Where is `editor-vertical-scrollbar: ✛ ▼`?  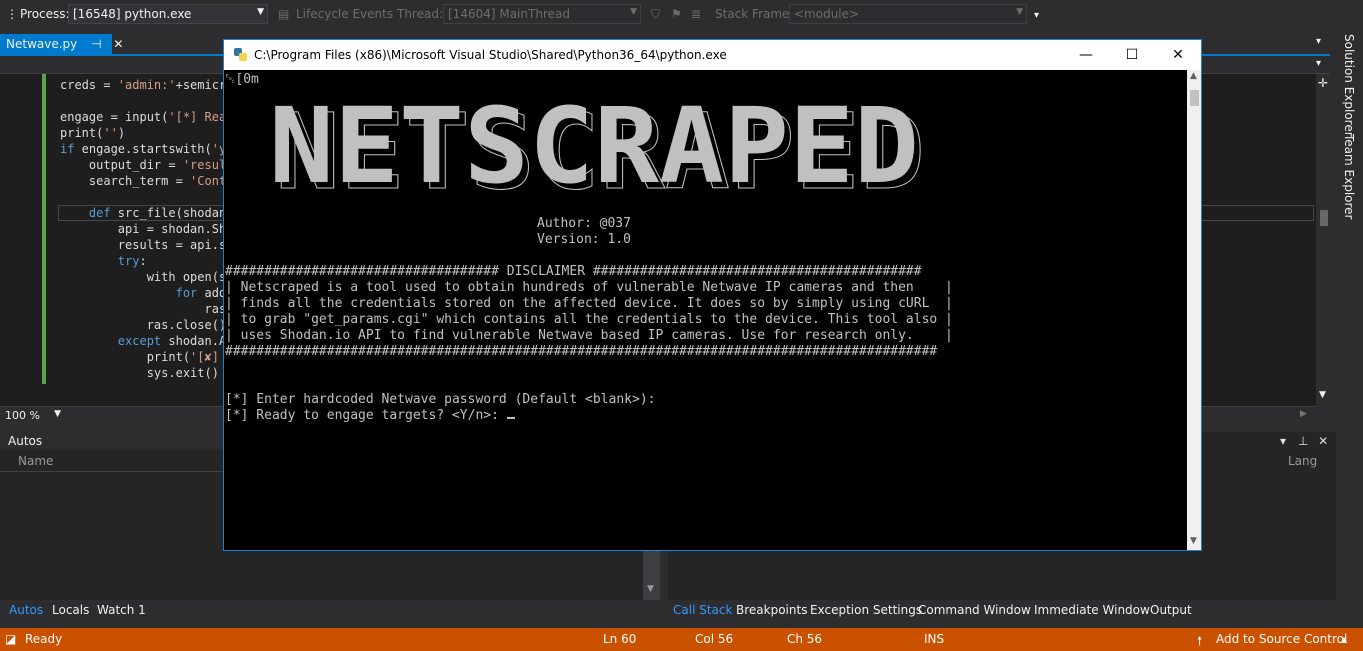 editor-vertical-scrollbar: ✛ ▼ is located at coordinates (1323, 240).